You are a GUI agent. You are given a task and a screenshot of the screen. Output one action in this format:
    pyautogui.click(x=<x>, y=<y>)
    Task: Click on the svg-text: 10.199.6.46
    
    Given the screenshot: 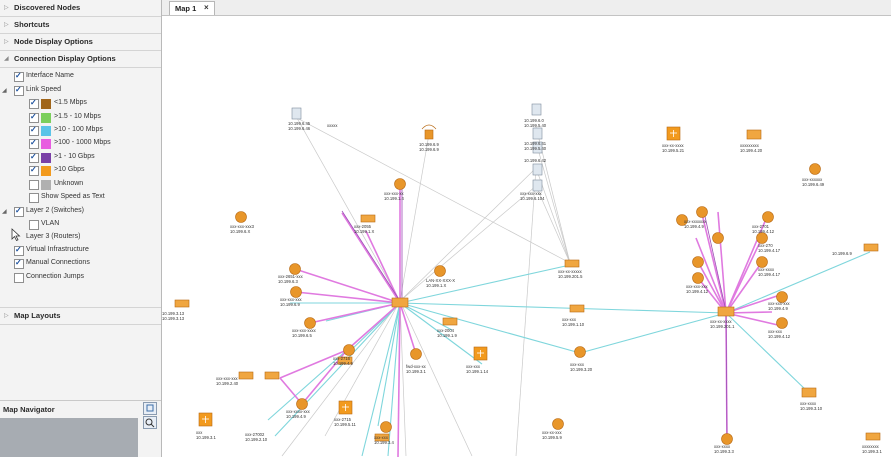 What is the action you would take?
    pyautogui.click(x=299, y=128)
    